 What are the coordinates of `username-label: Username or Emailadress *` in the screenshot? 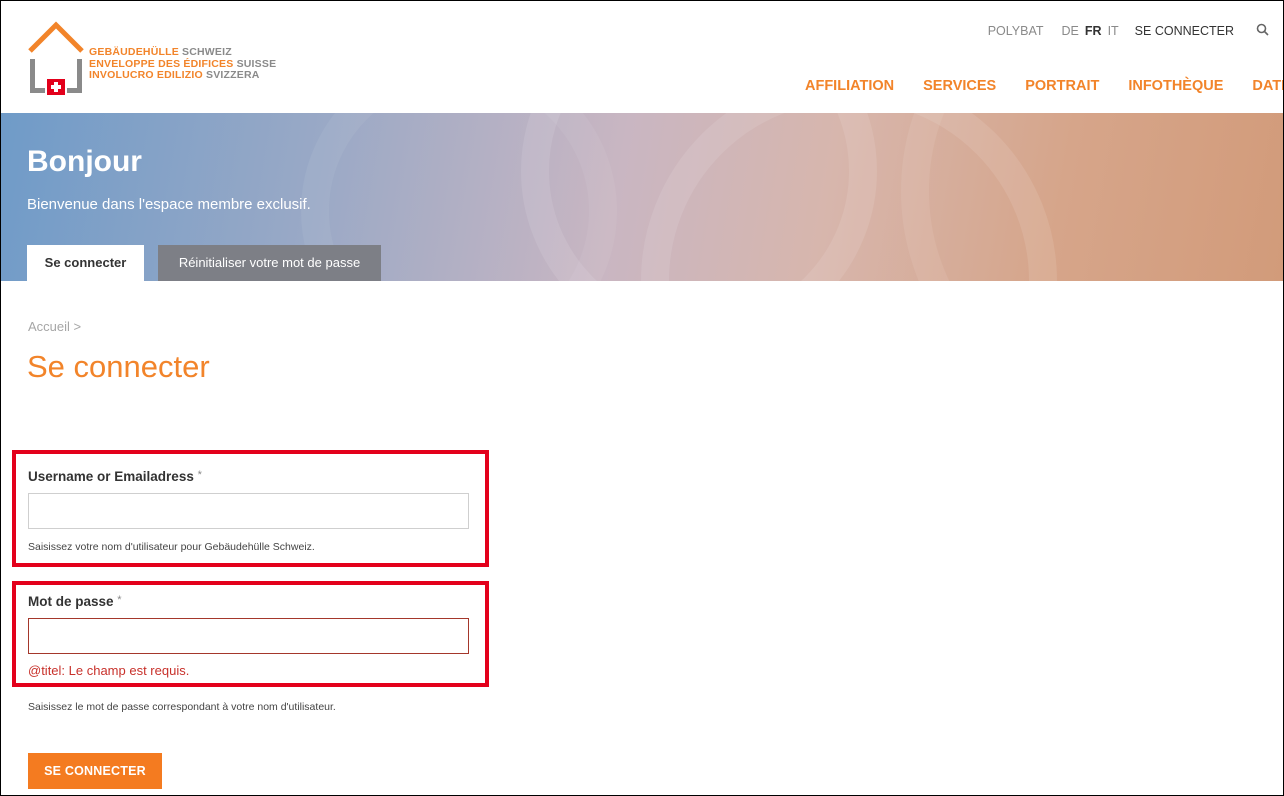 It's located at (115, 476).